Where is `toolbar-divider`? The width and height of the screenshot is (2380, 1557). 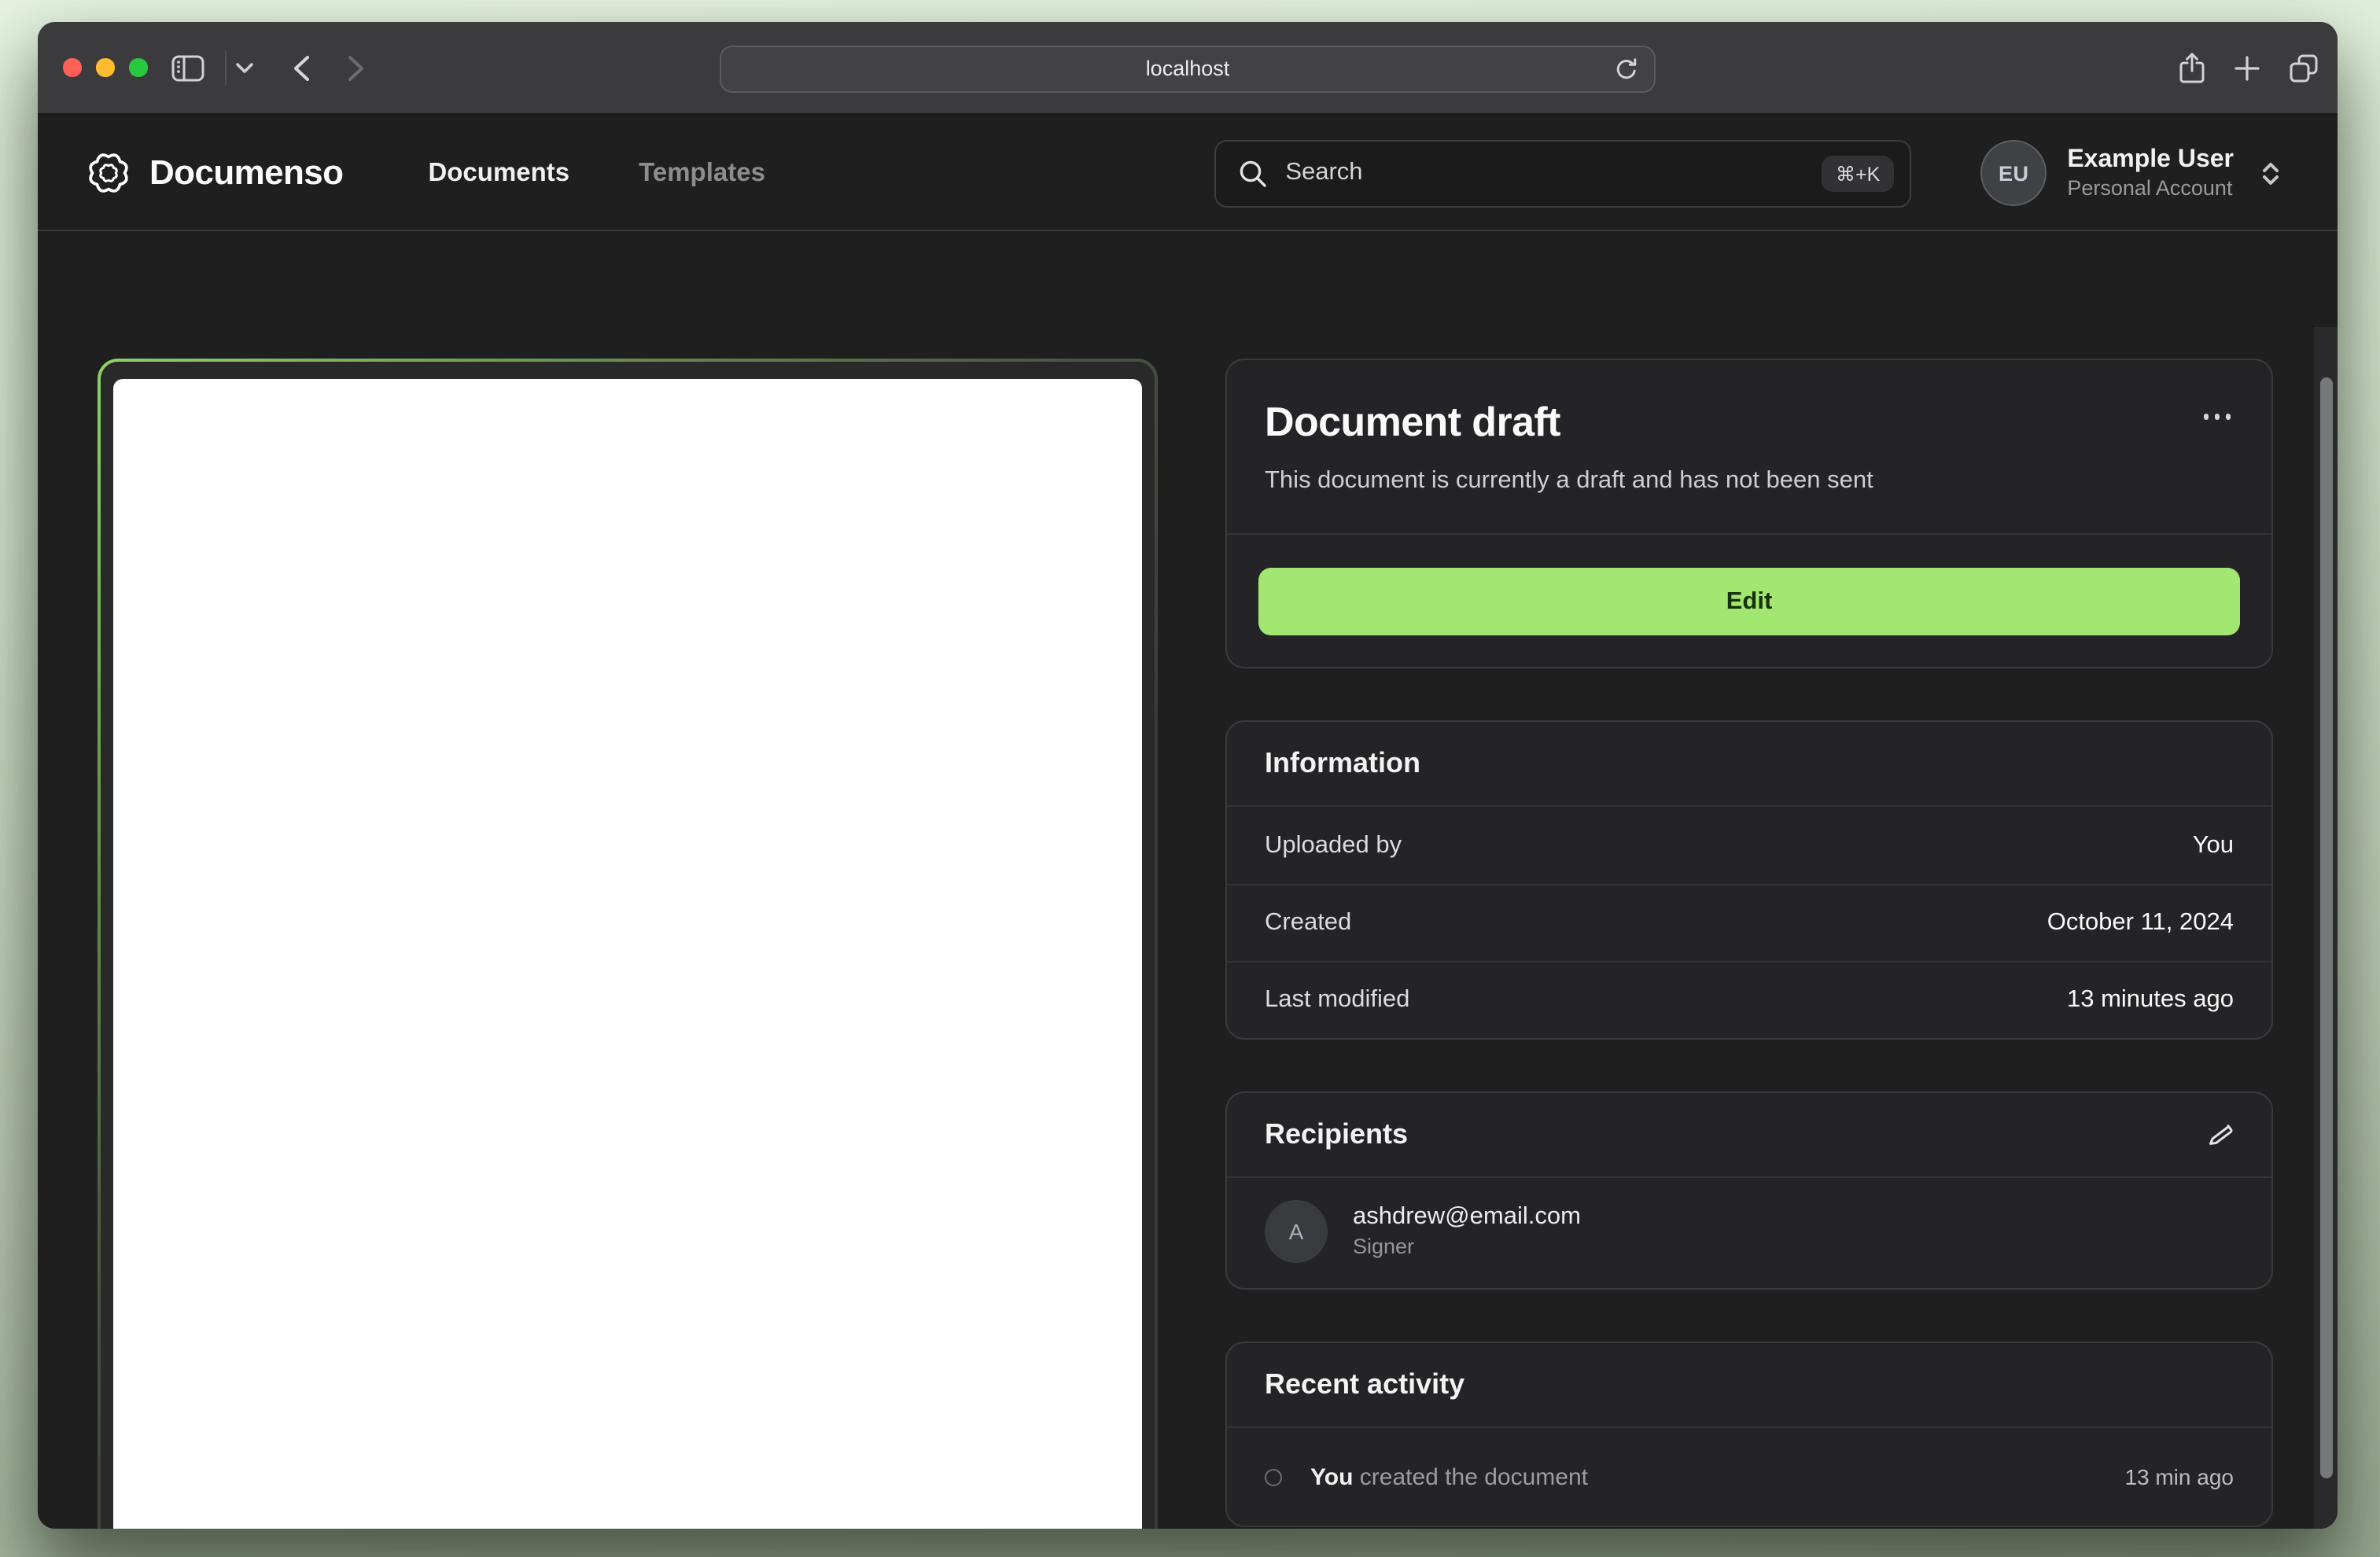
toolbar-divider is located at coordinates (225, 68).